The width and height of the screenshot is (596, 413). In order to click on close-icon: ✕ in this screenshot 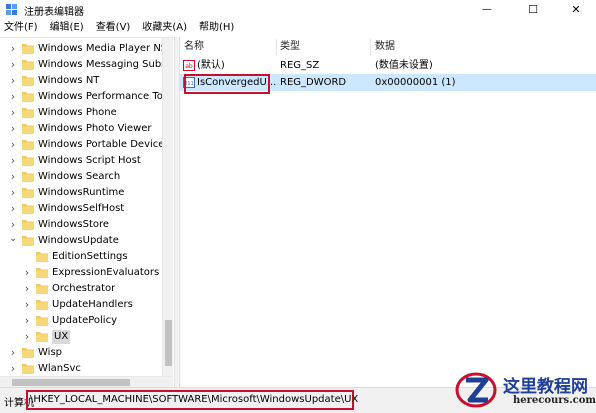, I will do `click(576, 9)`.